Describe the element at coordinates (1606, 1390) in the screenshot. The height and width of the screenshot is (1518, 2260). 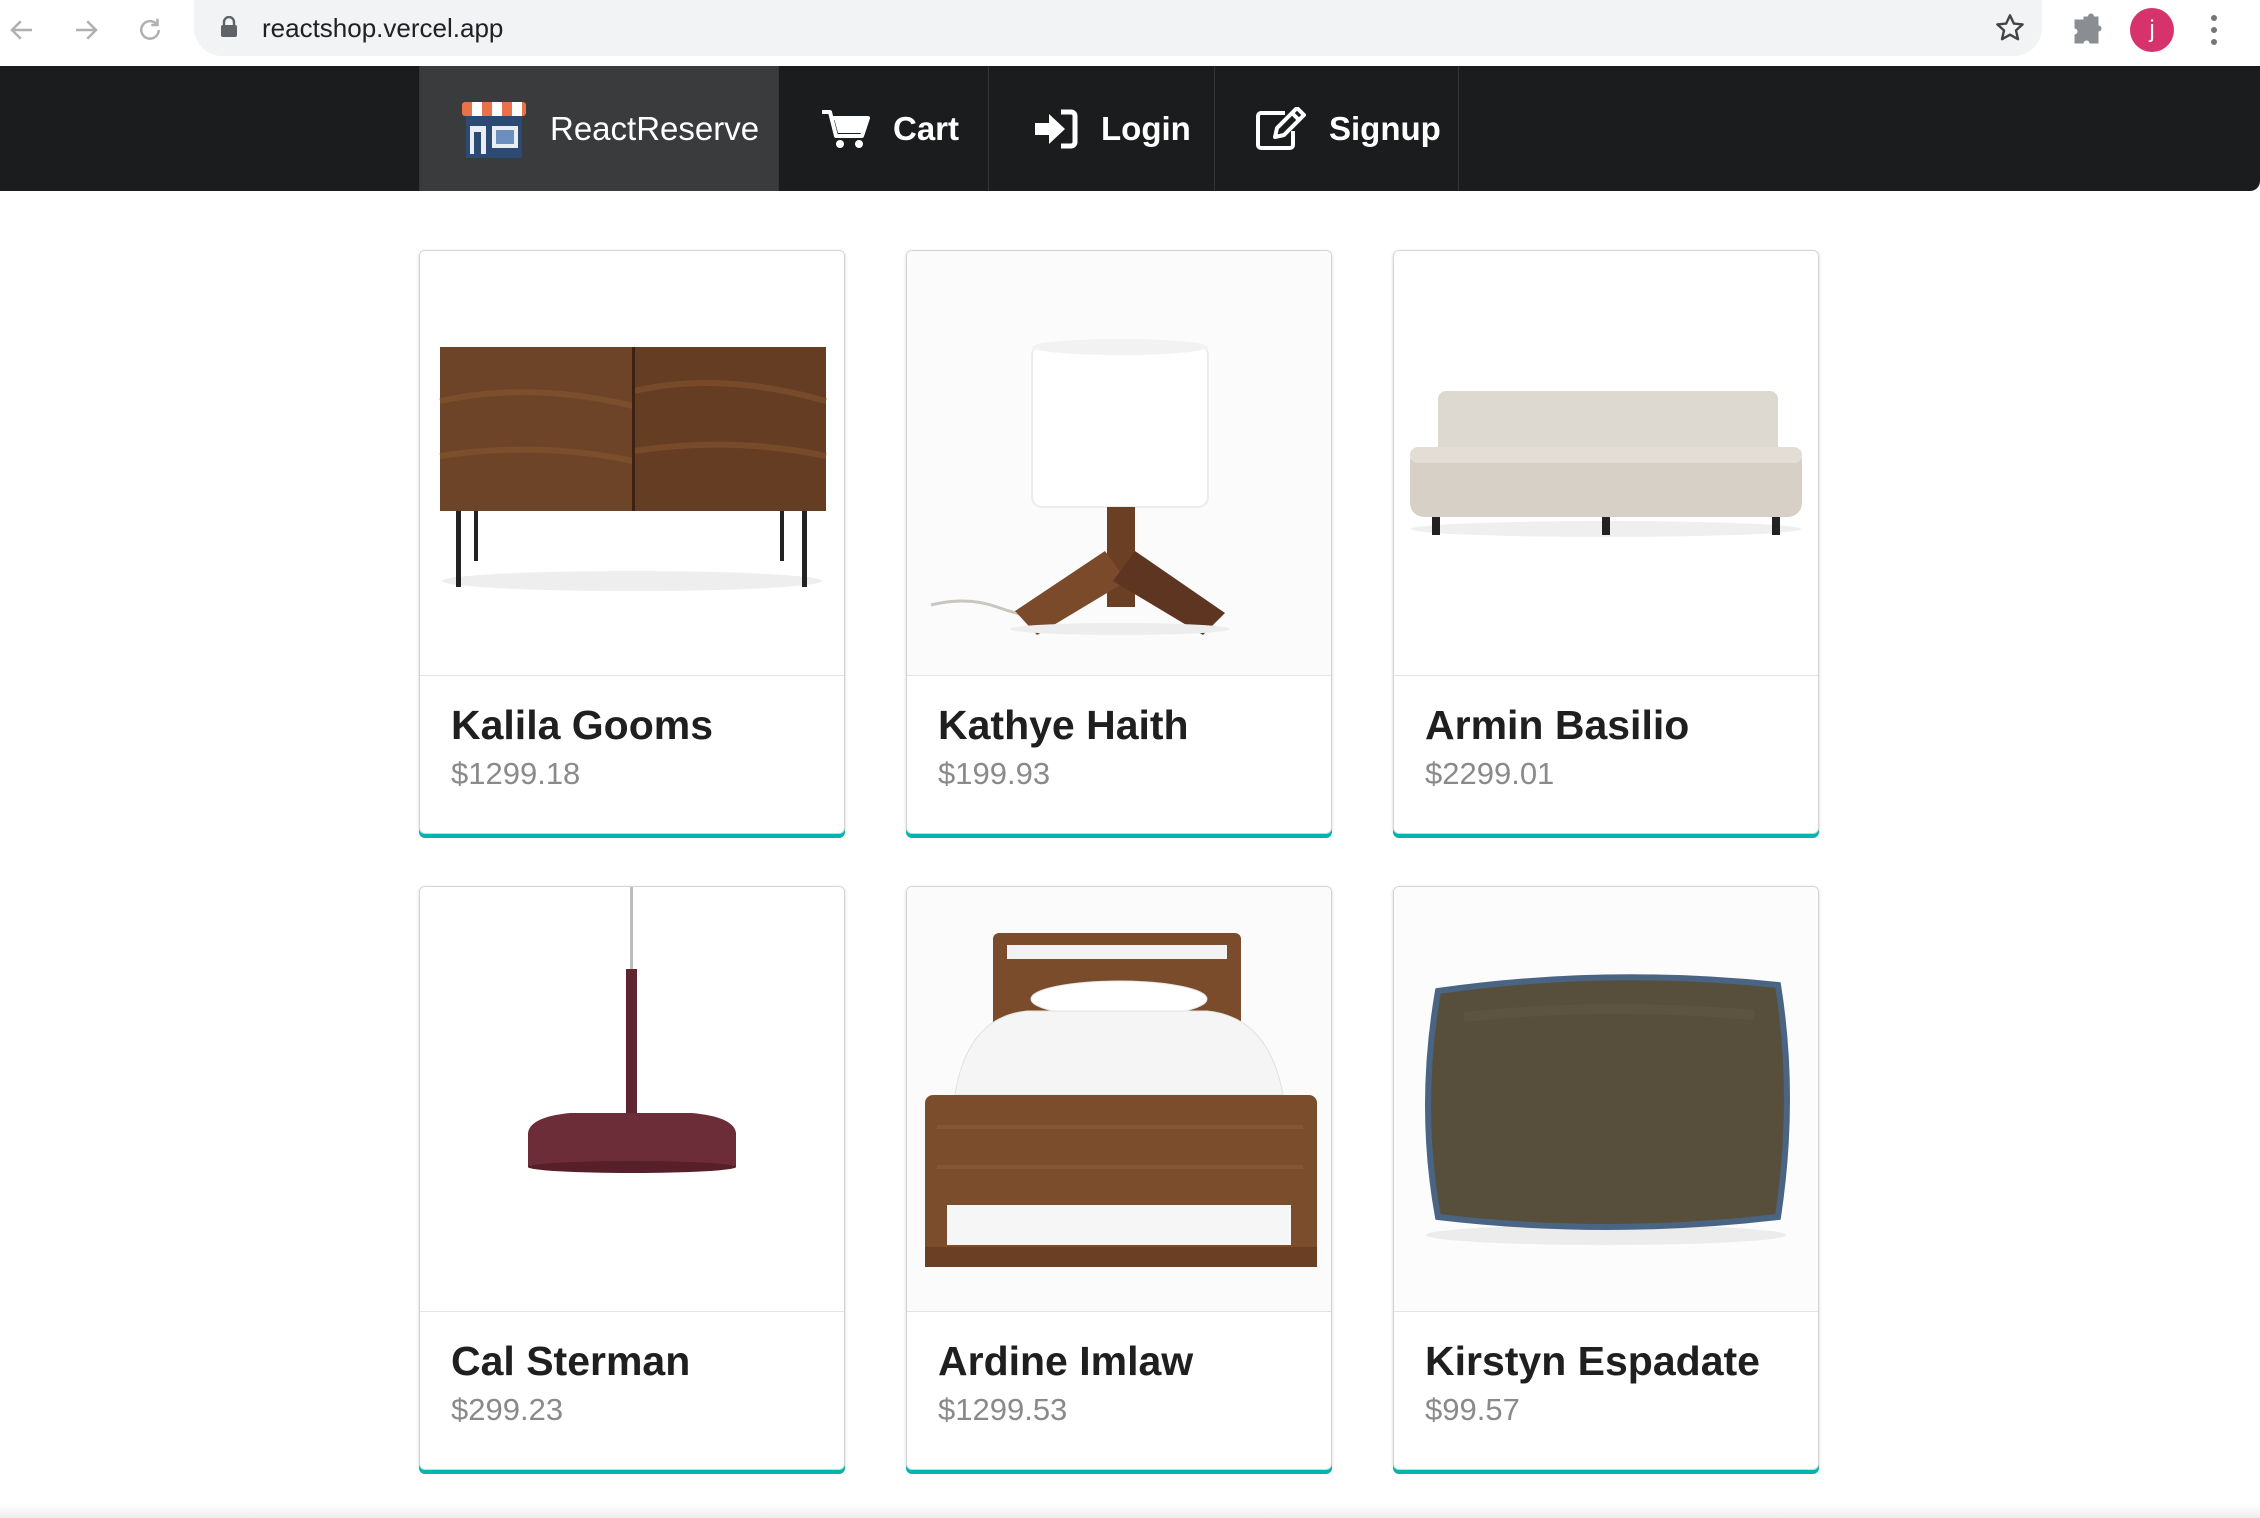
I see `card-content: Kirstyn Espadate $99.57` at that location.